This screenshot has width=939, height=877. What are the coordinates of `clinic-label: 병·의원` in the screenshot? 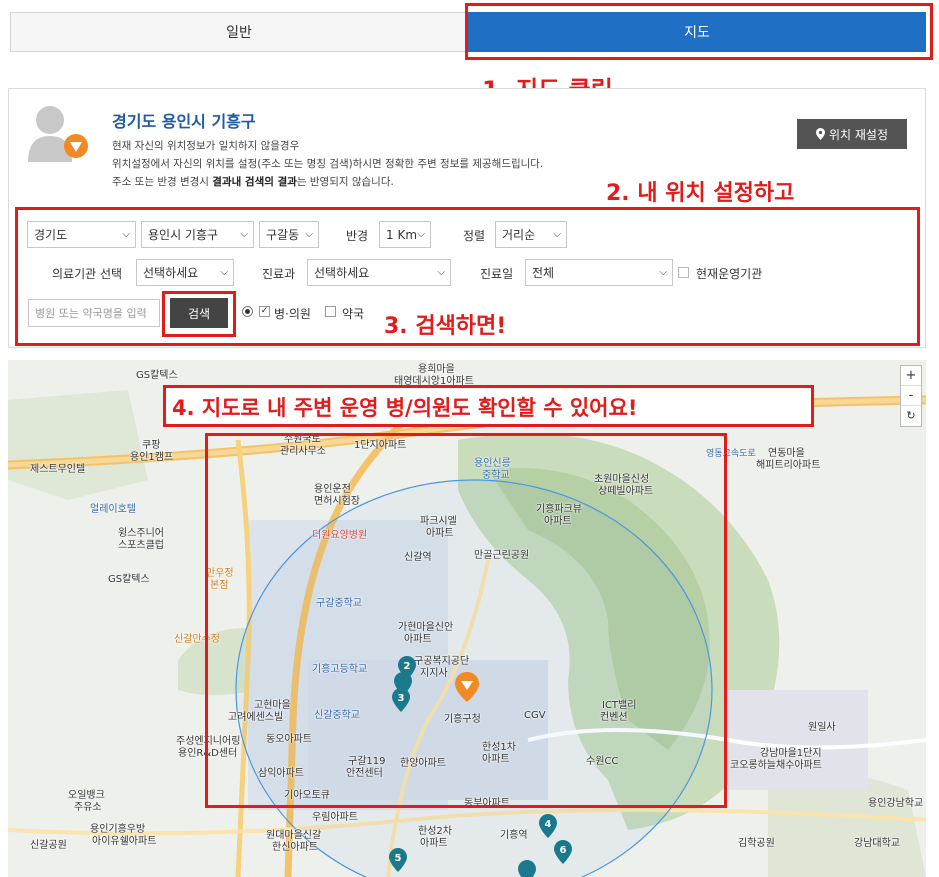 It's located at (292, 314).